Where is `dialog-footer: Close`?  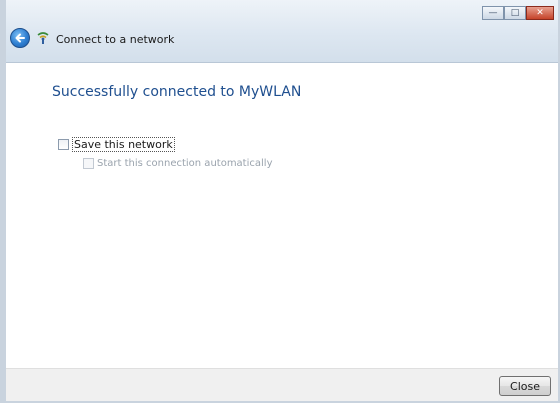 dialog-footer: Close is located at coordinates (282, 384).